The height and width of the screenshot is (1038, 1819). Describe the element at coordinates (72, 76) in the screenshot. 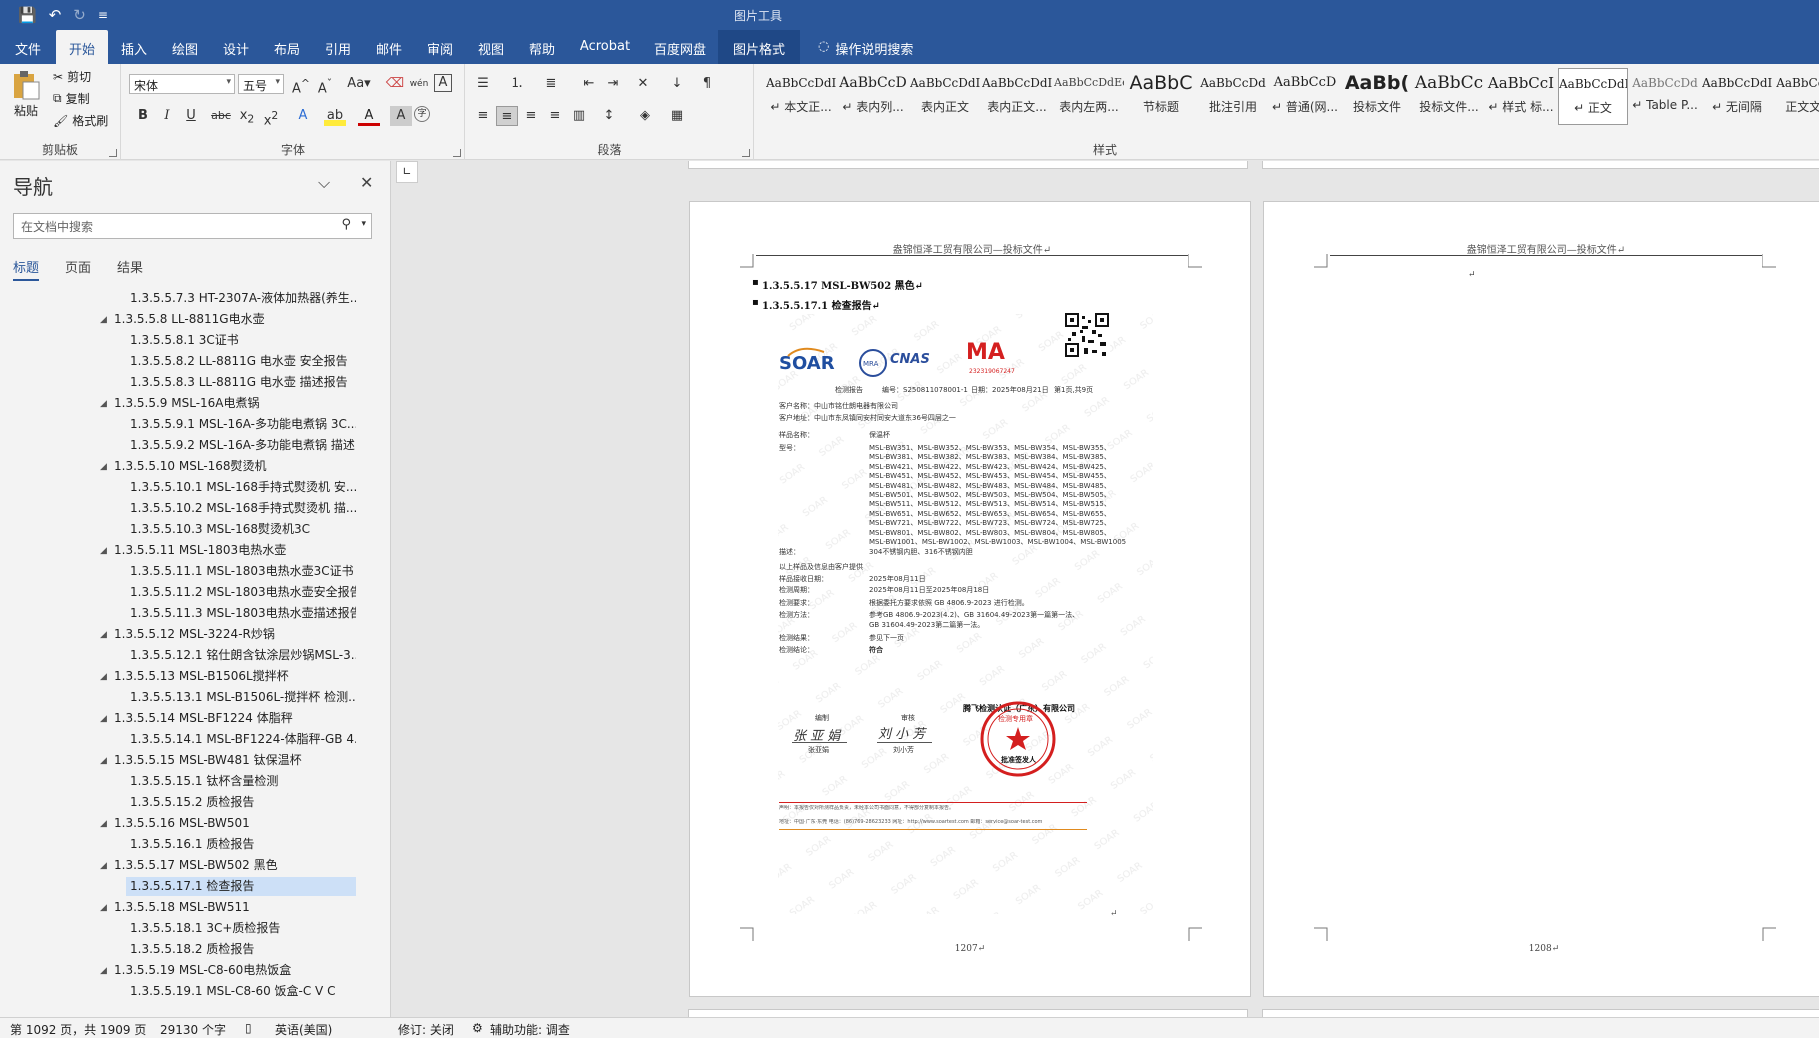

I see `cut-button: ✂ 剪切` at that location.